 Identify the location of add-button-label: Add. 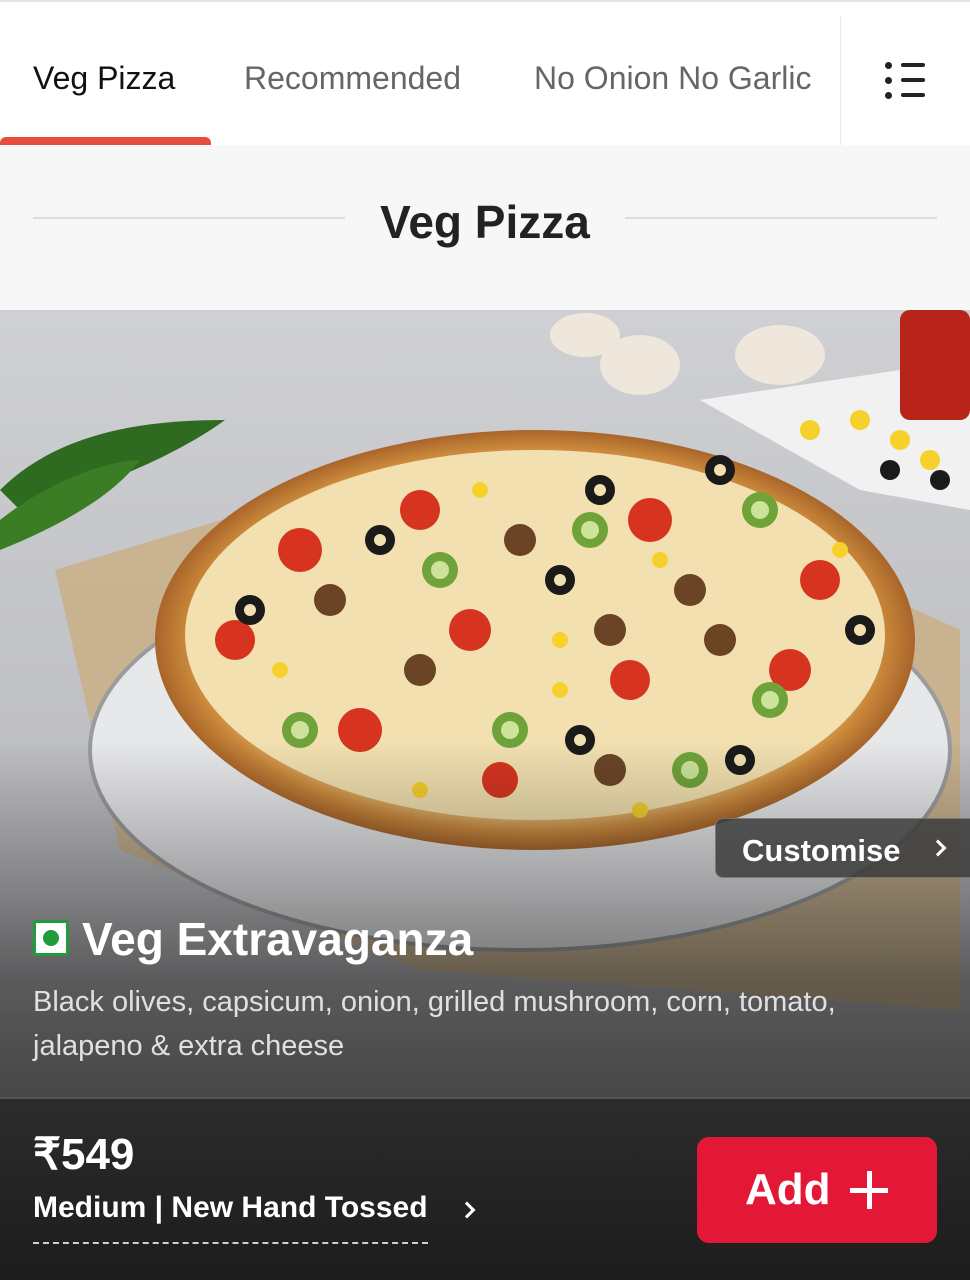
(788, 1189).